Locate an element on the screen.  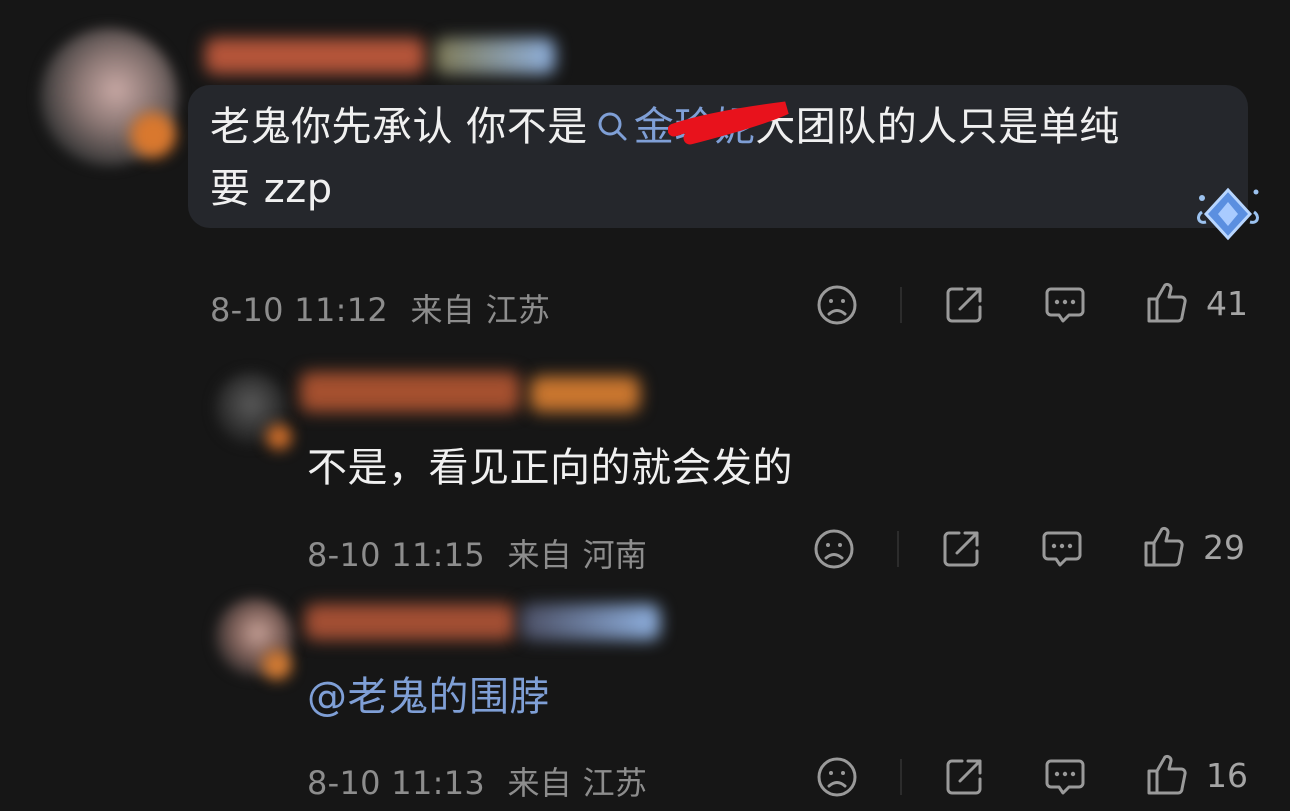
like-count: 16 is located at coordinates (1227, 775).